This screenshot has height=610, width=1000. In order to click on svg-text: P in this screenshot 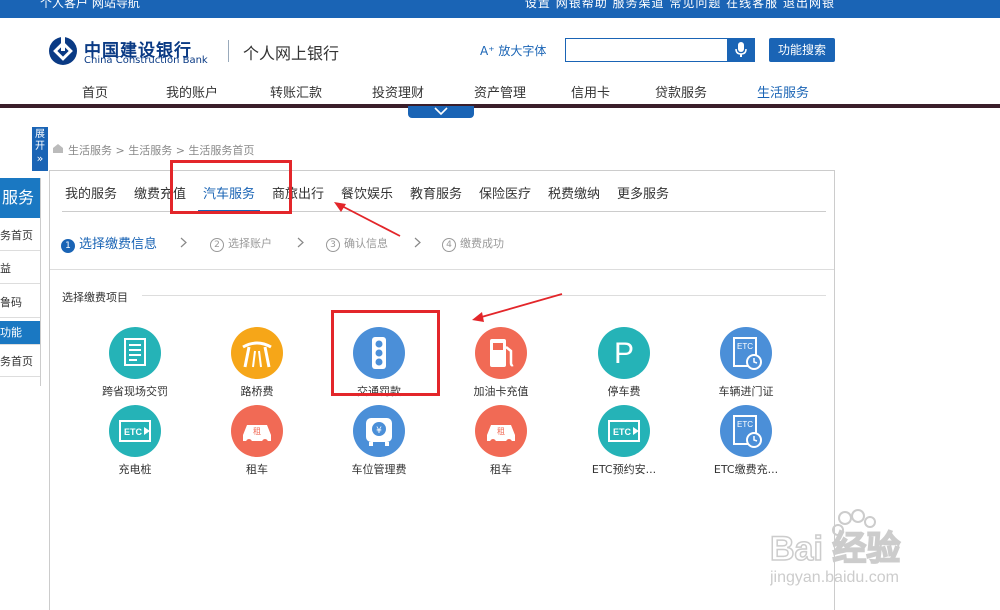, I will do `click(624, 353)`.